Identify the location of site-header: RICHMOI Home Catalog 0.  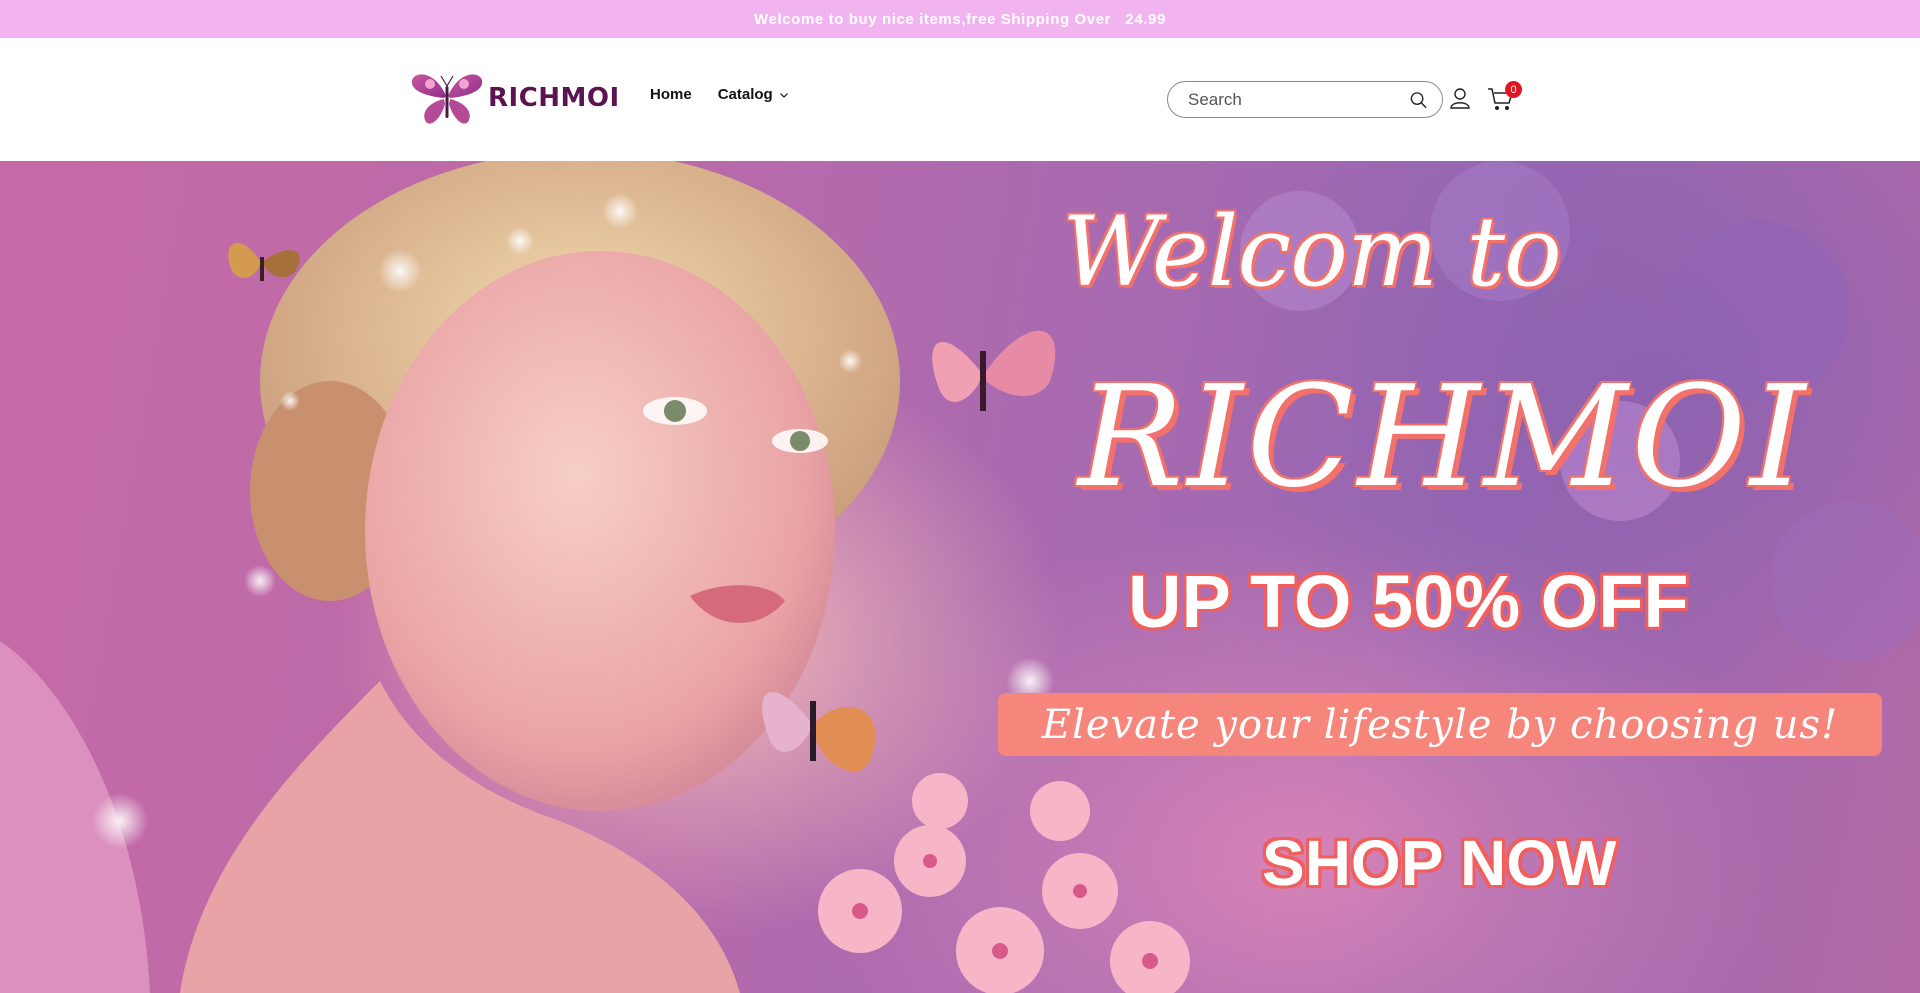
(960, 99).